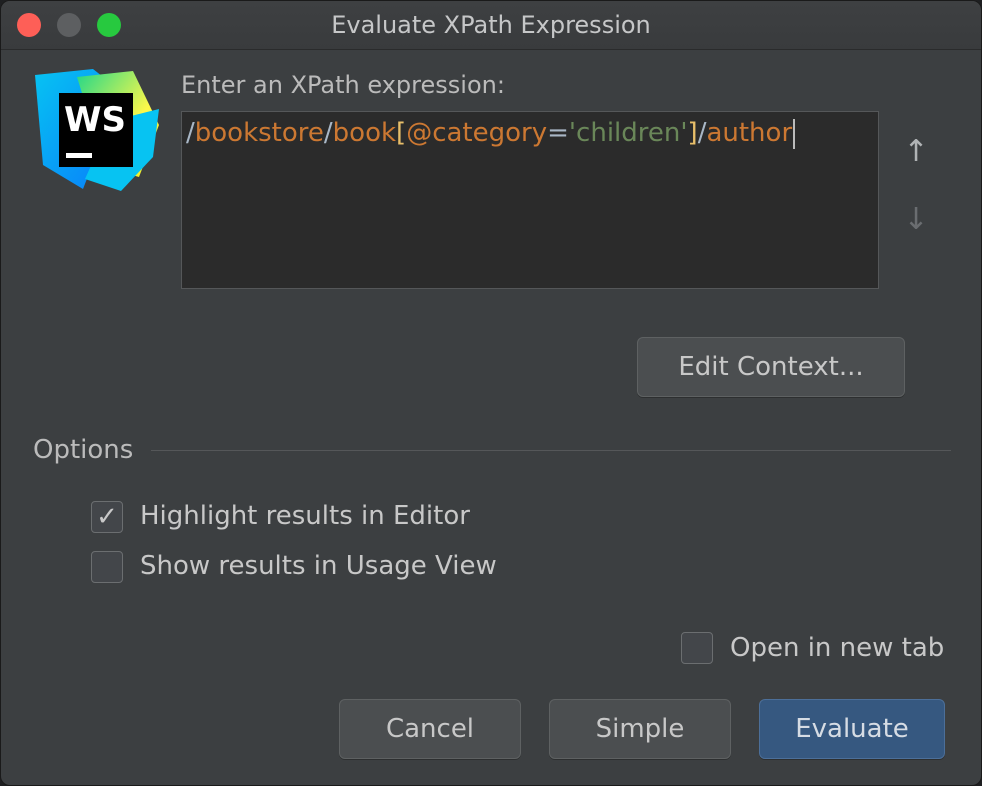  Describe the element at coordinates (697, 648) in the screenshot. I see `open-new-tab-checkbox` at that location.